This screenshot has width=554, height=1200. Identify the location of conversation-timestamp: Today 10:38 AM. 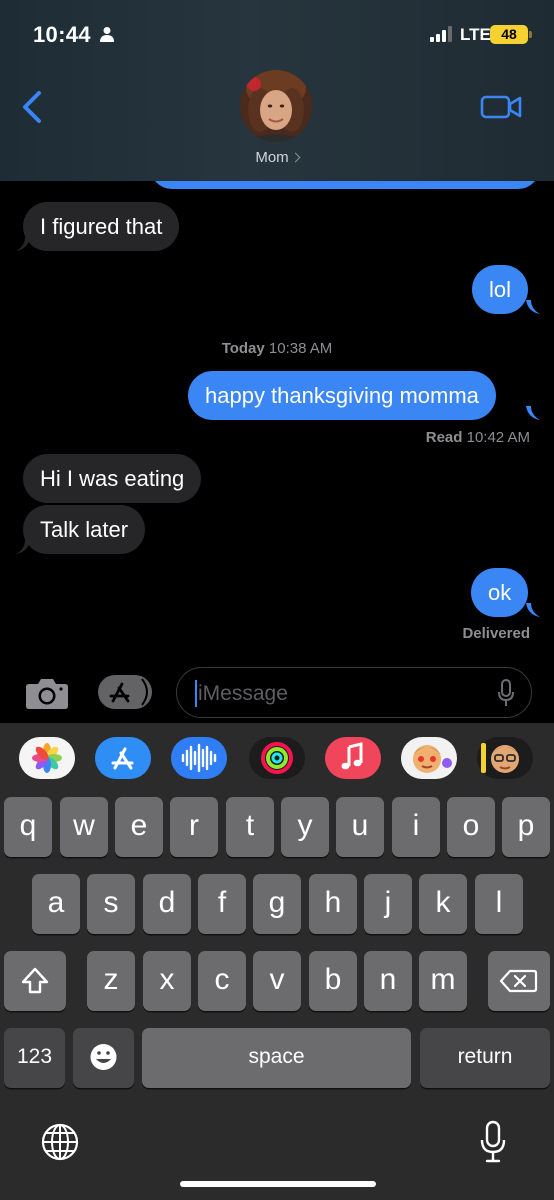
(277, 348).